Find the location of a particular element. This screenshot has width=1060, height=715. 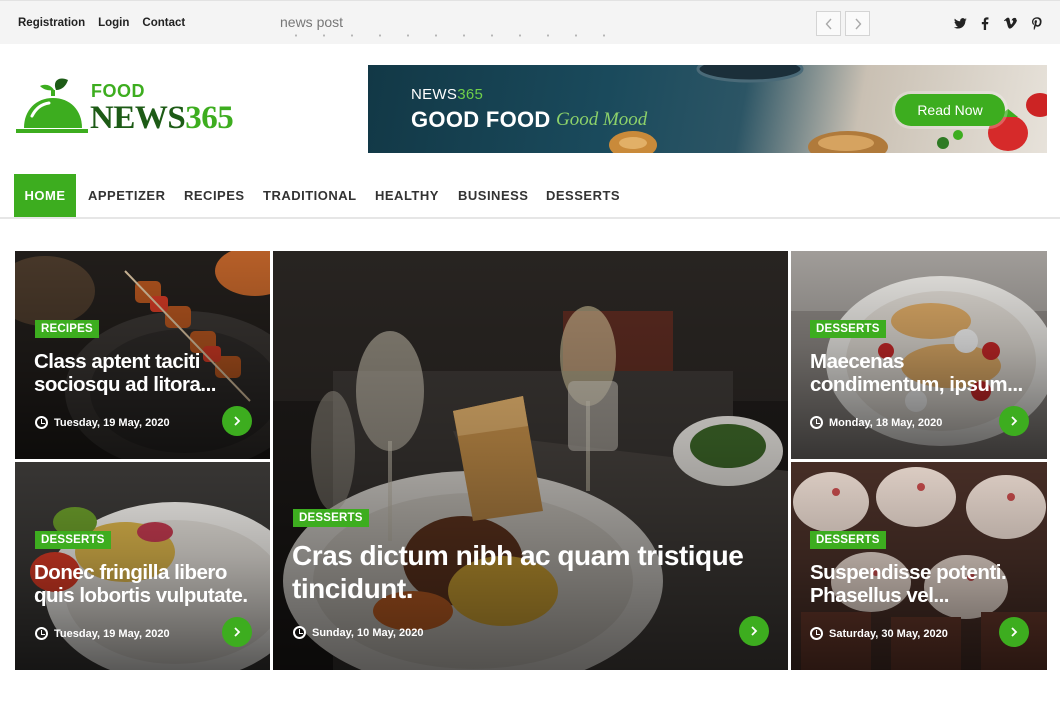

ticker-prev-button is located at coordinates (828, 23).